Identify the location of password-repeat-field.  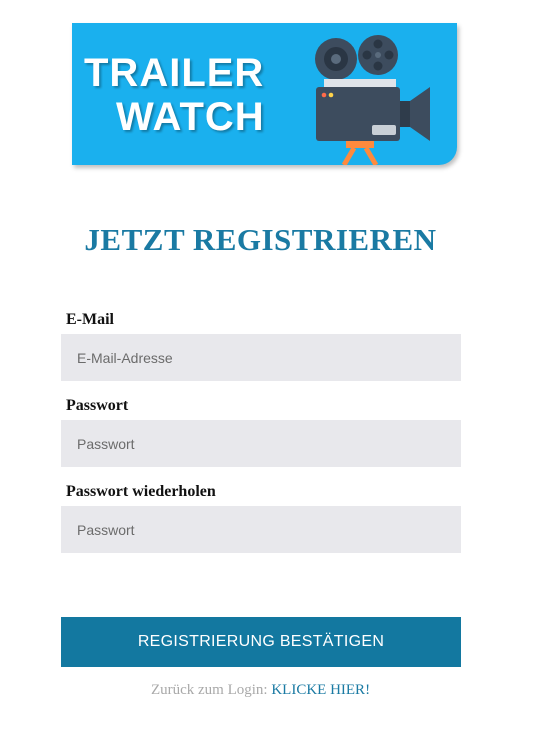
(261, 529).